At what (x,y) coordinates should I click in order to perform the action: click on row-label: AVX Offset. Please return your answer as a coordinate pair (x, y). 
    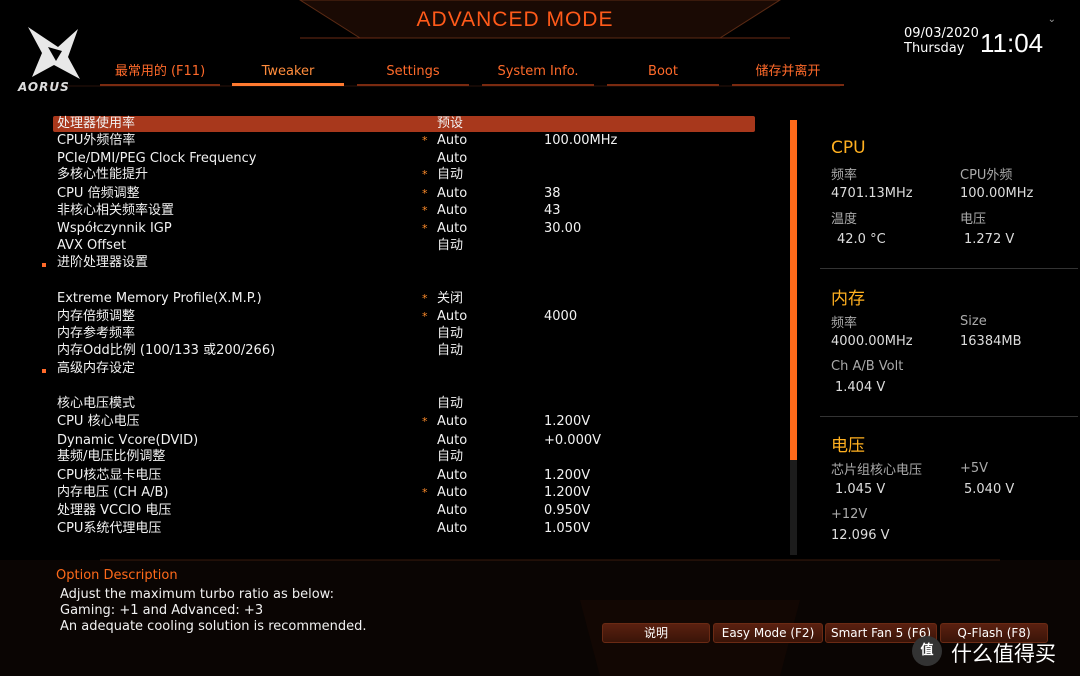
    Looking at the image, I should click on (92, 245).